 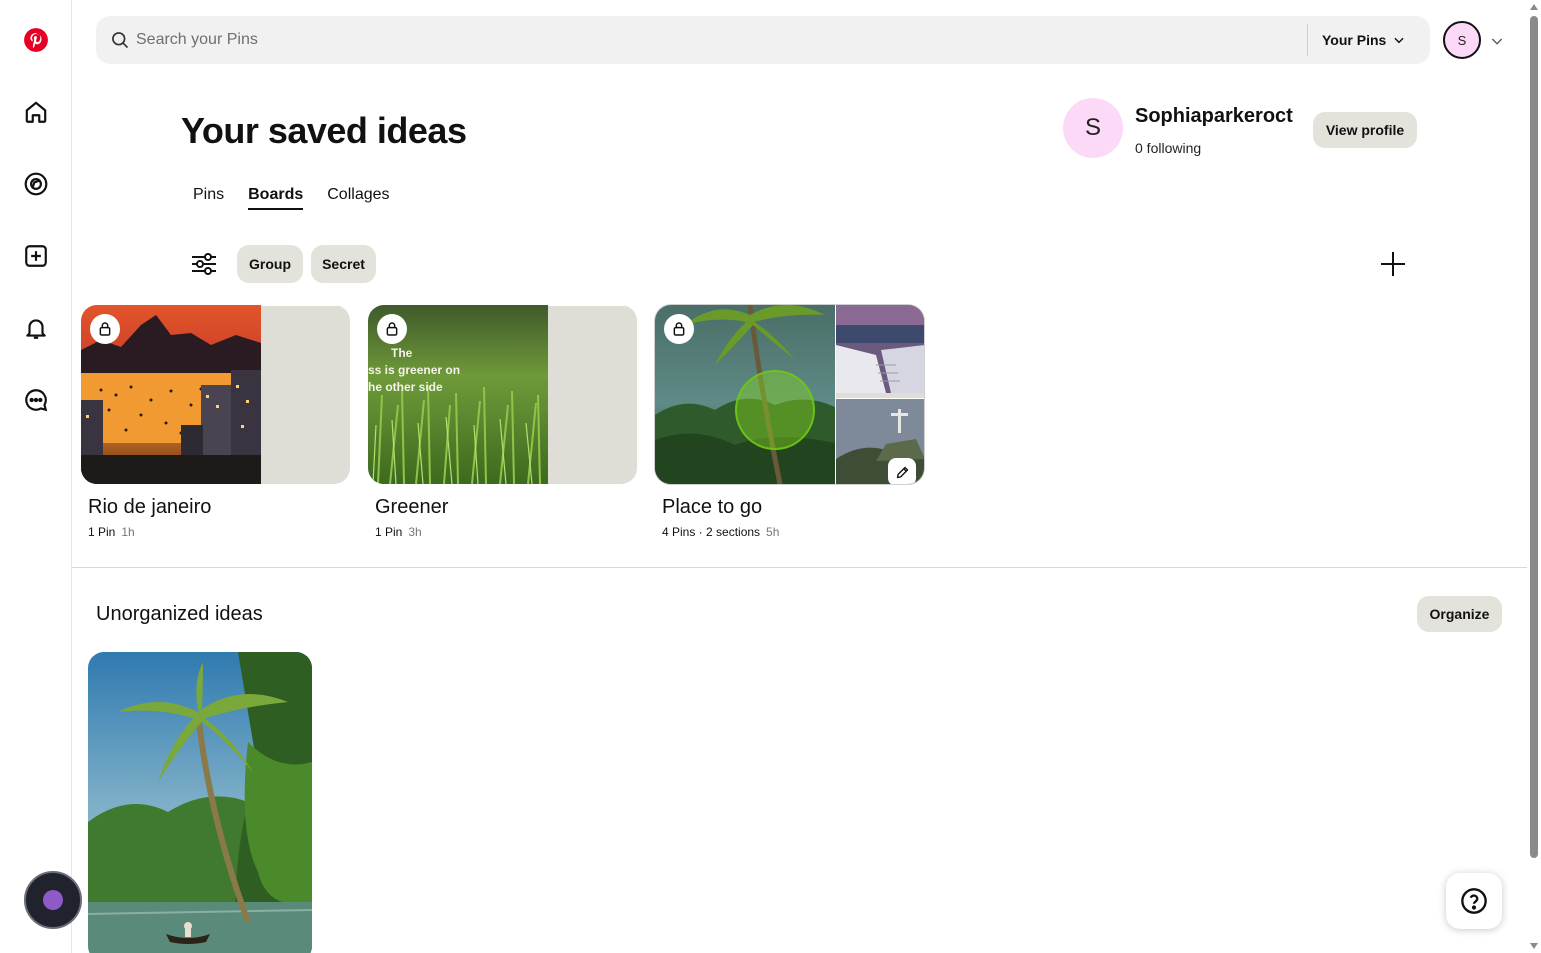 What do you see at coordinates (270, 264) in the screenshot?
I see `filter-chip-group: Group` at bounding box center [270, 264].